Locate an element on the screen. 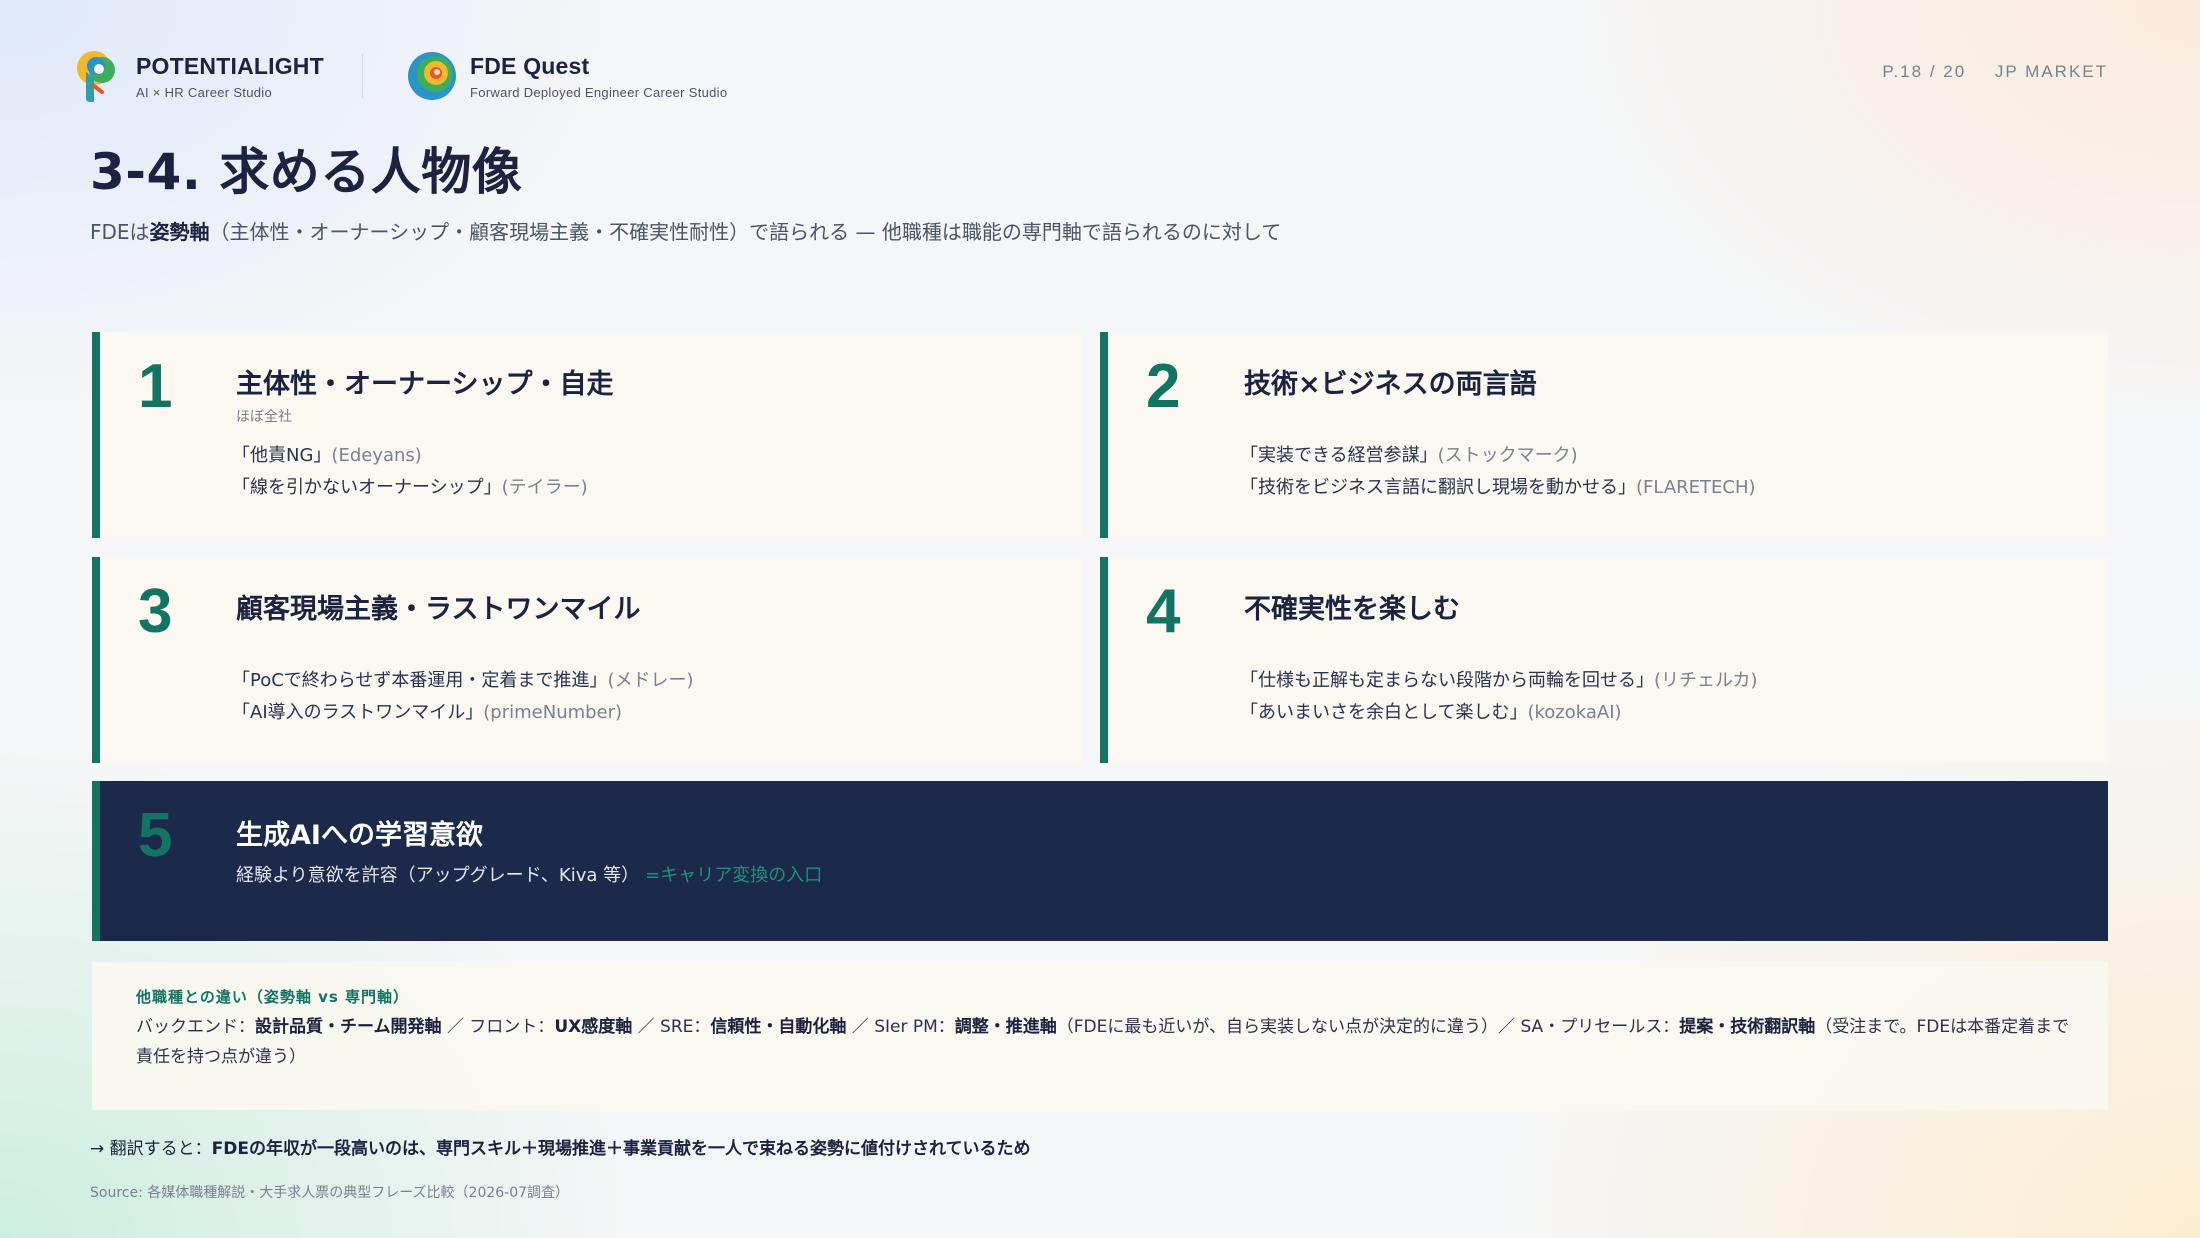 This screenshot has width=2200, height=1238. card-description: 経験より意欲を許容（アップグレード、Kiva 等） =キャリア変換の入口 is located at coordinates (529, 875).